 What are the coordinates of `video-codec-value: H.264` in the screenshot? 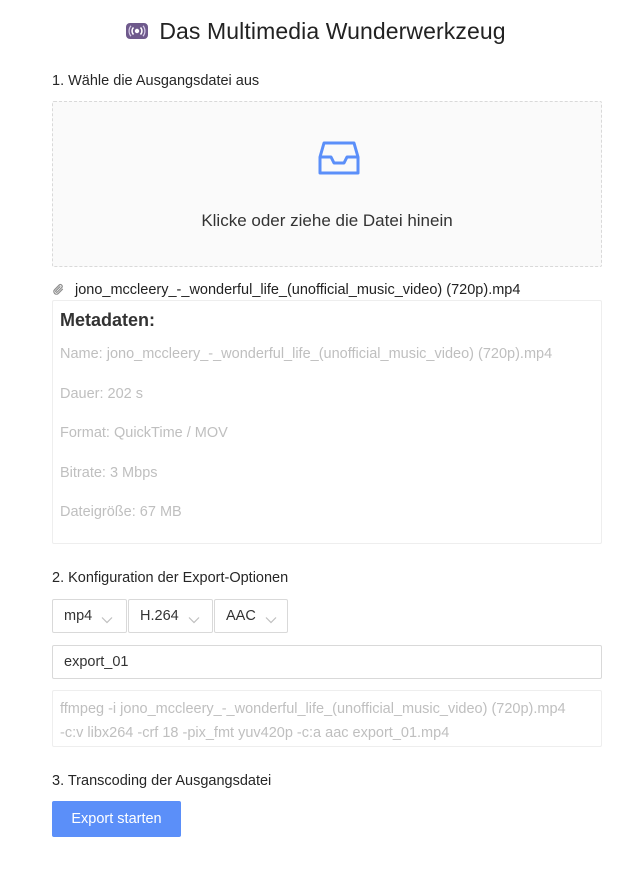 It's located at (159, 616).